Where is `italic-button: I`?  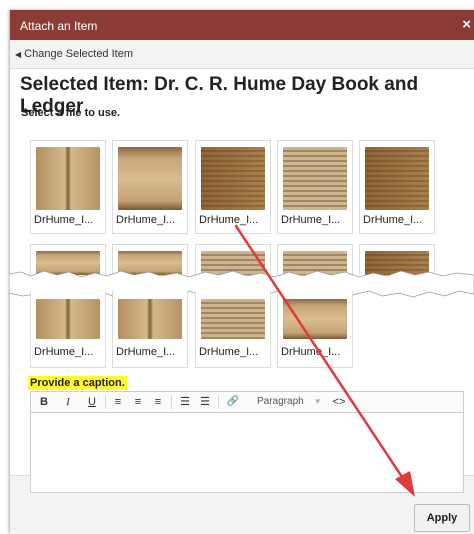
italic-button: I is located at coordinates (68, 402).